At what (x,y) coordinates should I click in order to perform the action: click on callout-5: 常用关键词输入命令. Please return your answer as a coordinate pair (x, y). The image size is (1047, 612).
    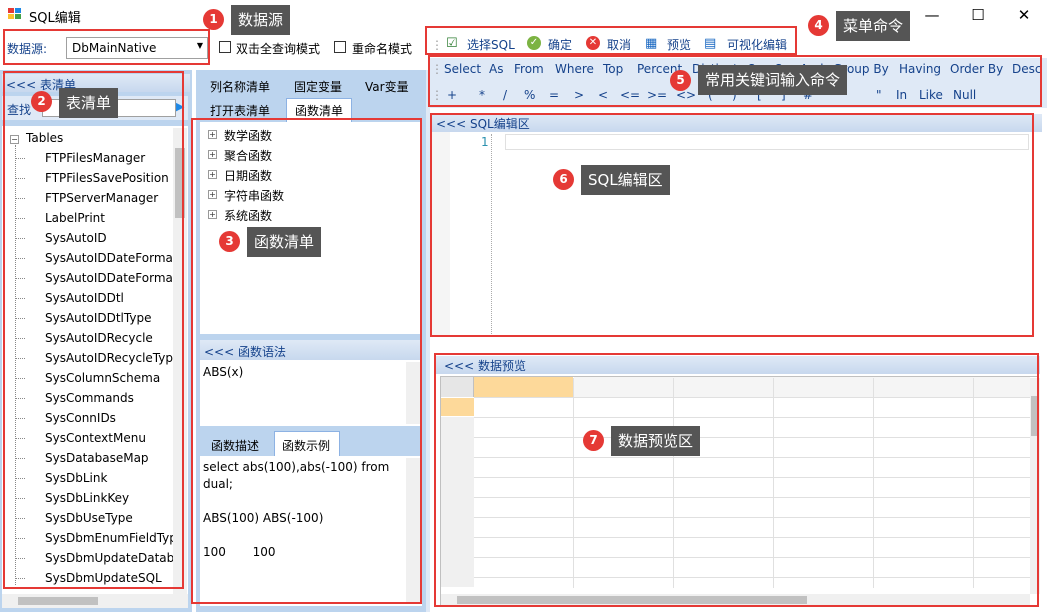
    Looking at the image, I should click on (773, 80).